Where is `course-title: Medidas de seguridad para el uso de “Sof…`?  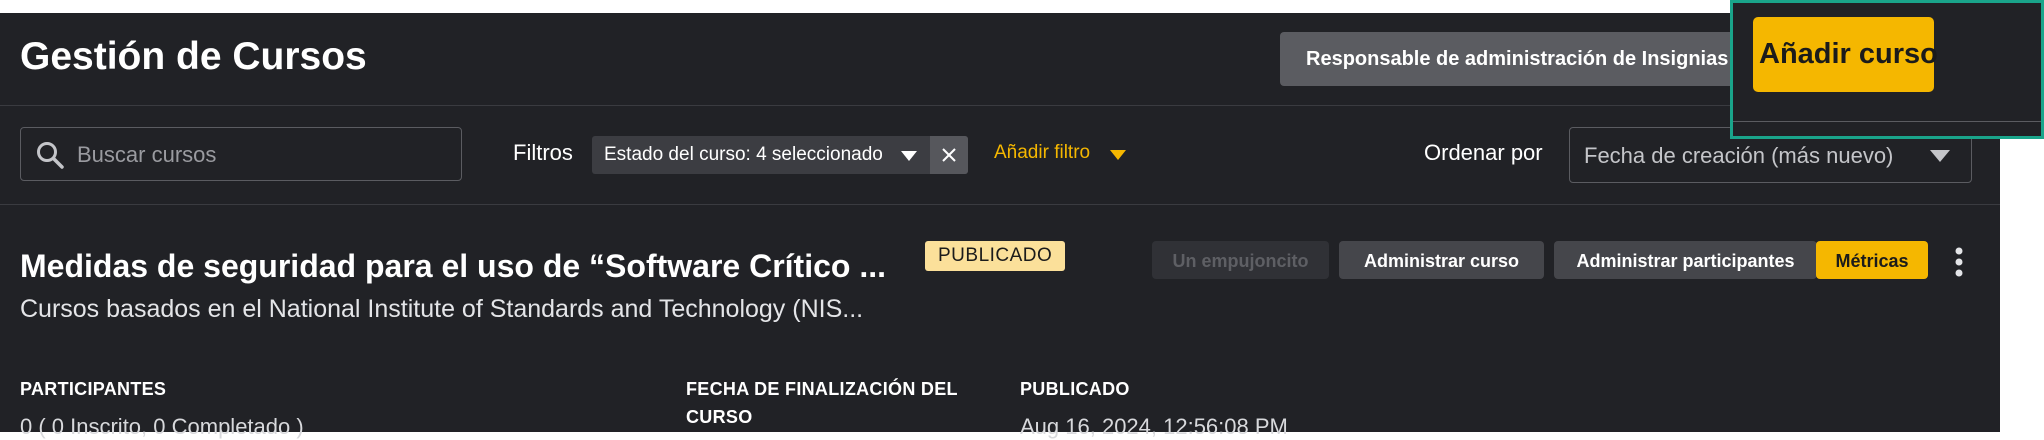 course-title: Medidas de seguridad para el uso de “Sof… is located at coordinates (453, 266).